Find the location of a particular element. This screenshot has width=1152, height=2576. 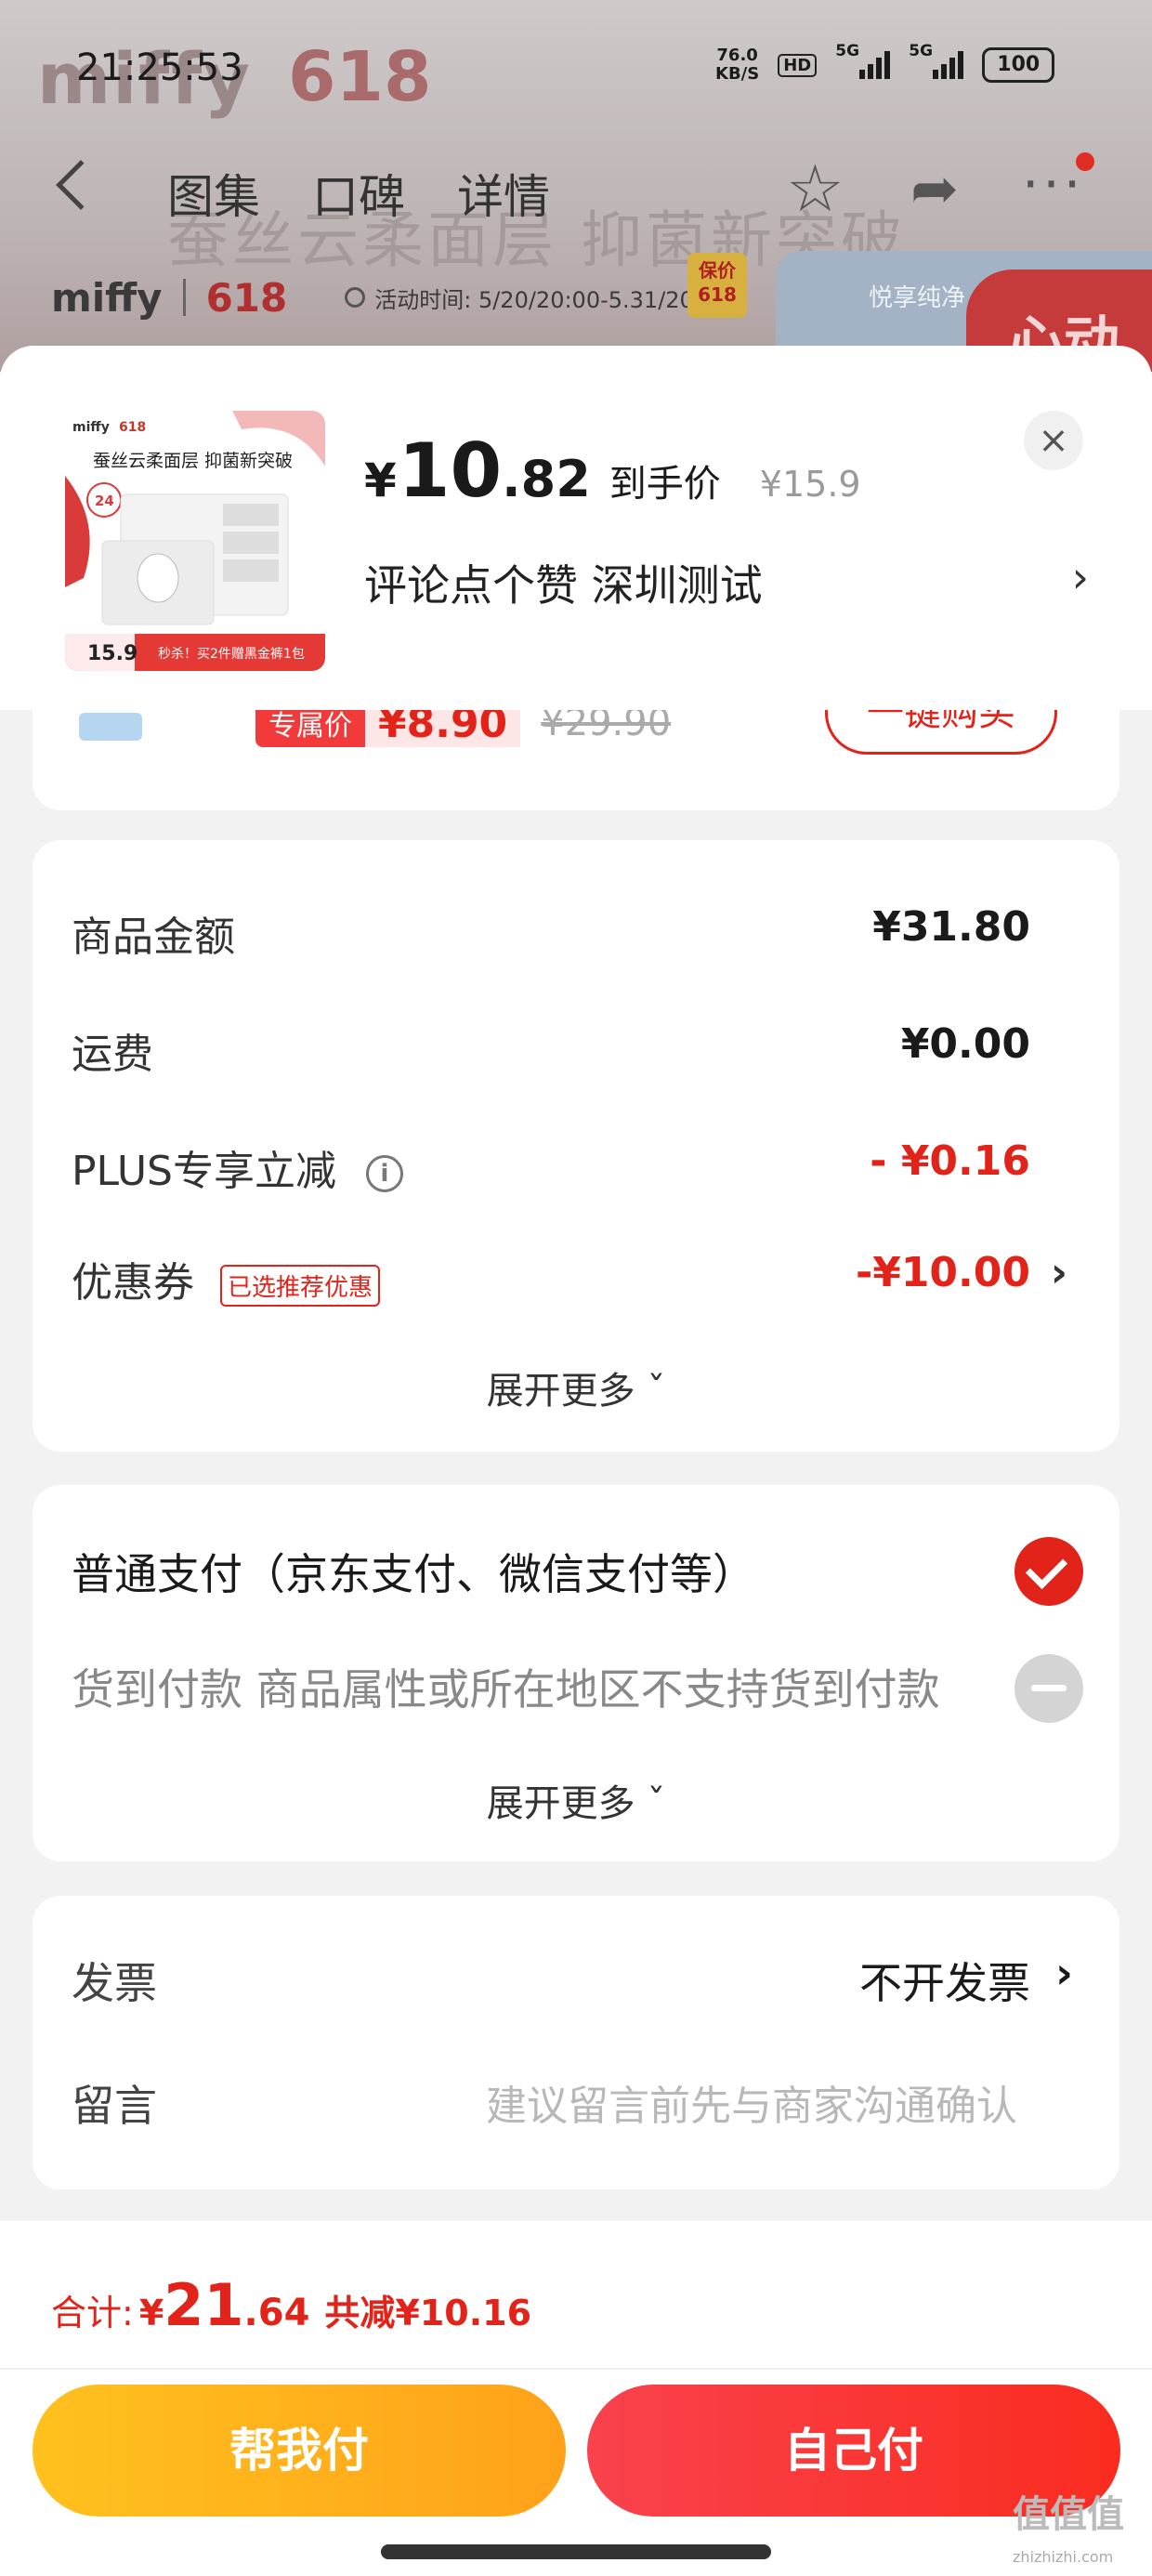

svg-text: 蚕丝云柔面层 抑菌新突破 is located at coordinates (193, 461).